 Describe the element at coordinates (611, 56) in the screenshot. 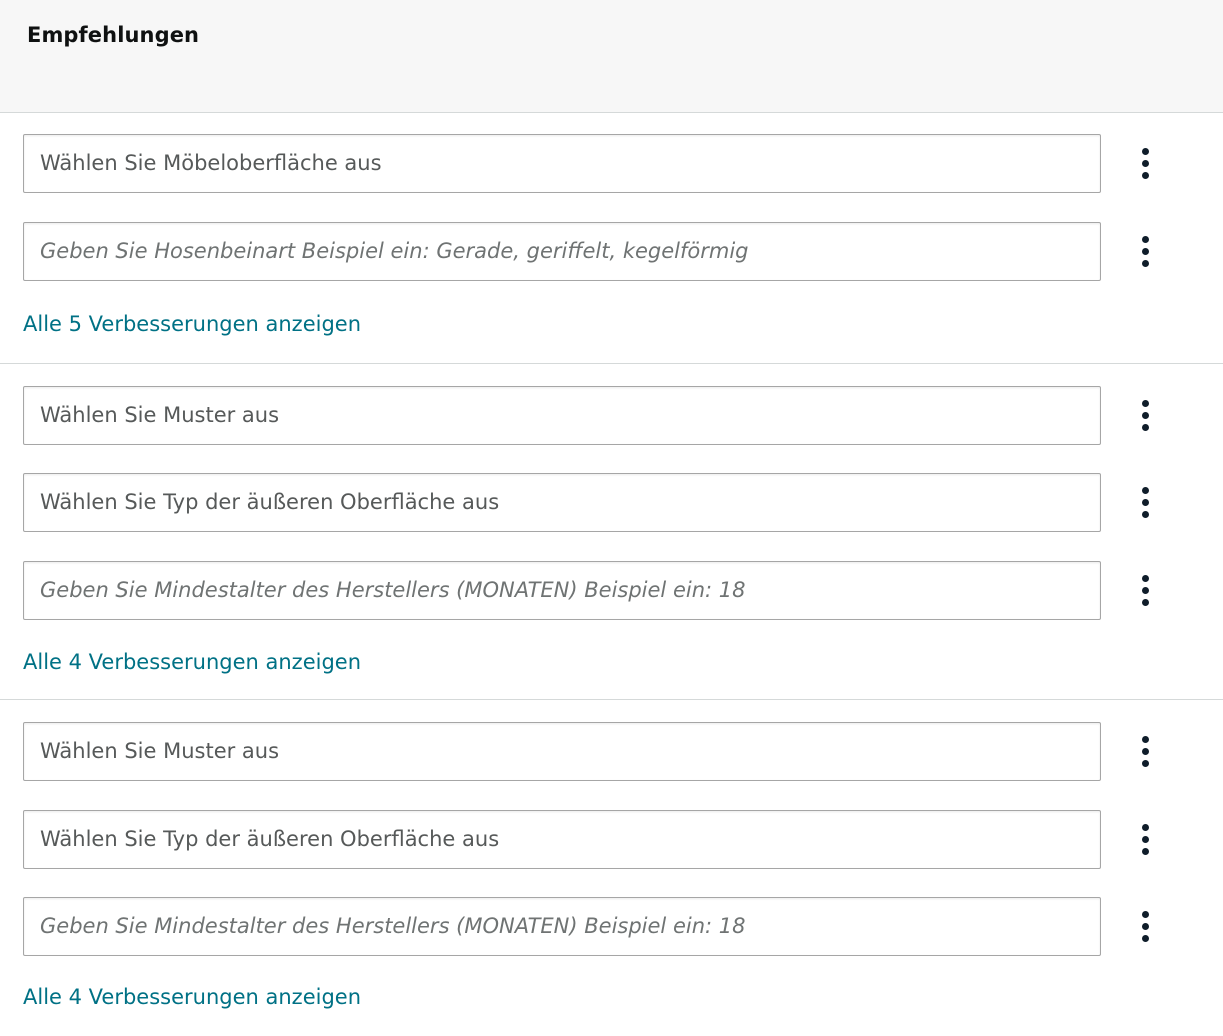

I see `panel-header: Empfehlungen` at that location.